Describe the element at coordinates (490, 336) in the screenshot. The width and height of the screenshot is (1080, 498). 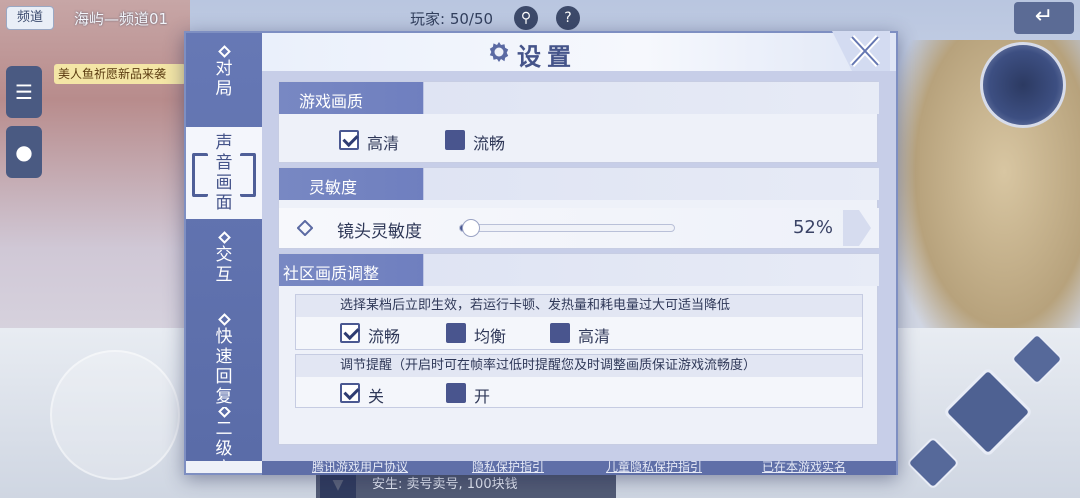
I see `option-label: 均衡` at that location.